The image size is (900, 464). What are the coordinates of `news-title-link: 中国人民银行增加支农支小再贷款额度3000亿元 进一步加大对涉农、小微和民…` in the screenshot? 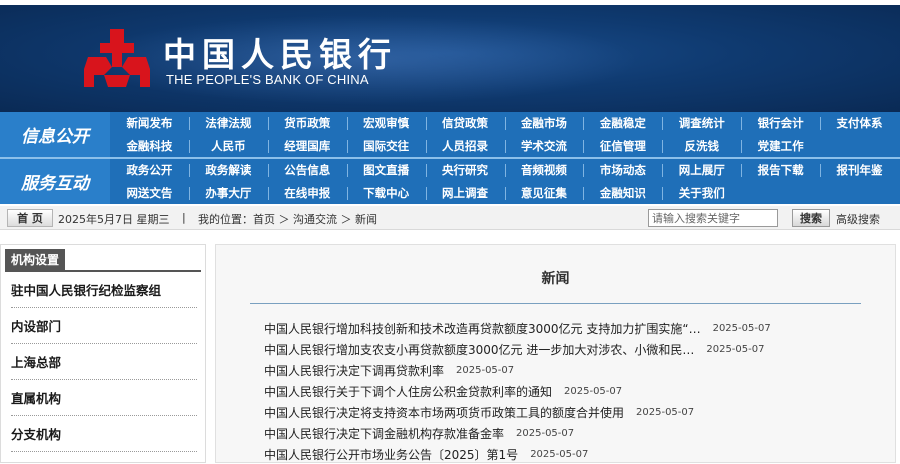 It's located at (479, 349).